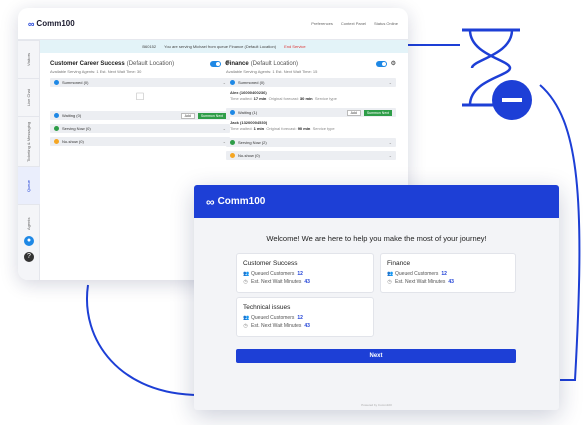  Describe the element at coordinates (311, 142) in the screenshot. I see `row-serving: Serving Now (2) ⌄` at that location.